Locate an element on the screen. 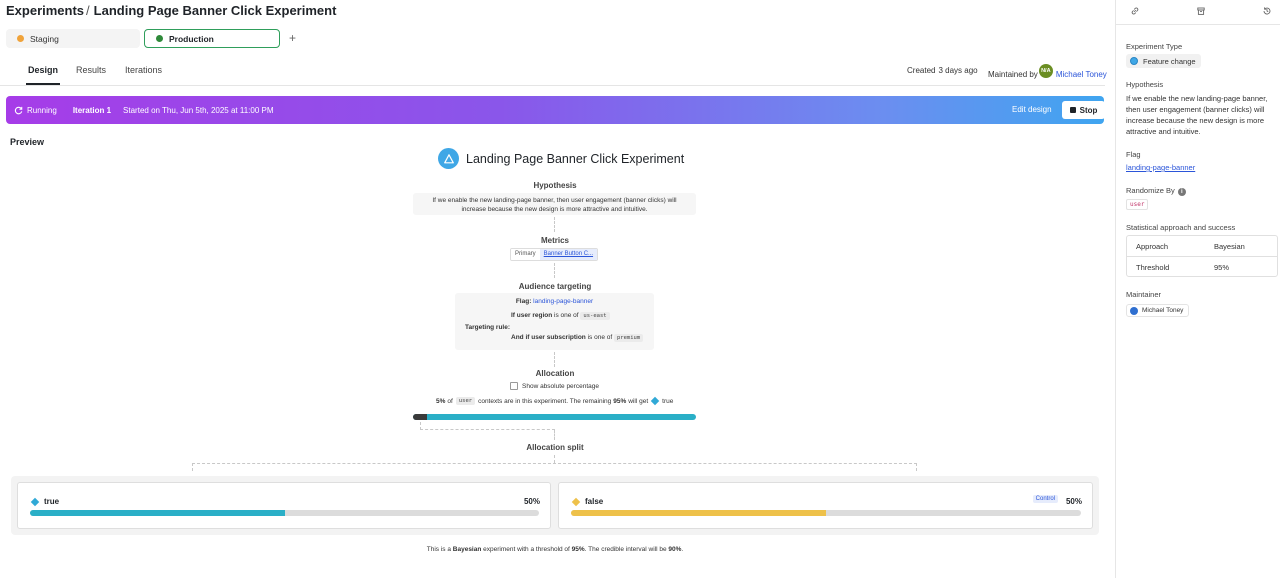  created-info: Created 3 days ago is located at coordinates (942, 70).